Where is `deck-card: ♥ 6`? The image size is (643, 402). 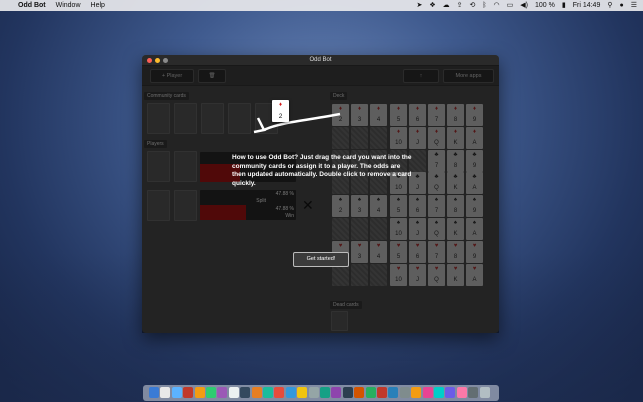
deck-card: ♥ 6 is located at coordinates (417, 252).